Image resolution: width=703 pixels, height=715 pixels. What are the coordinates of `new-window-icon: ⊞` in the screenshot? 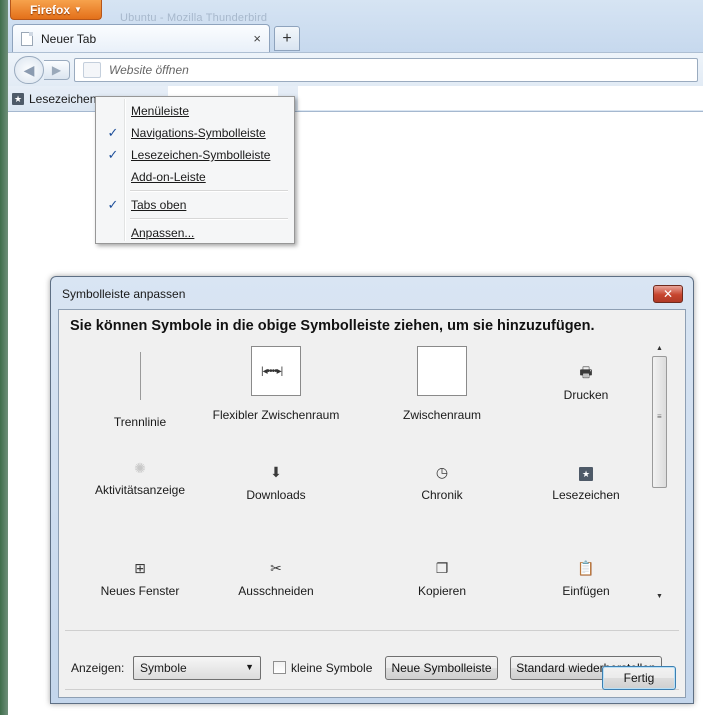 It's located at (140, 568).